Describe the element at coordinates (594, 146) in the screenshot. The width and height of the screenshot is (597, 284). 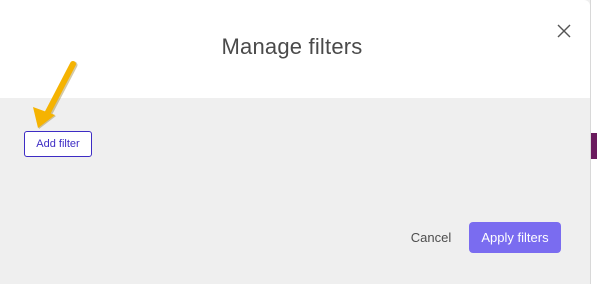
I see `background-page-accent` at that location.